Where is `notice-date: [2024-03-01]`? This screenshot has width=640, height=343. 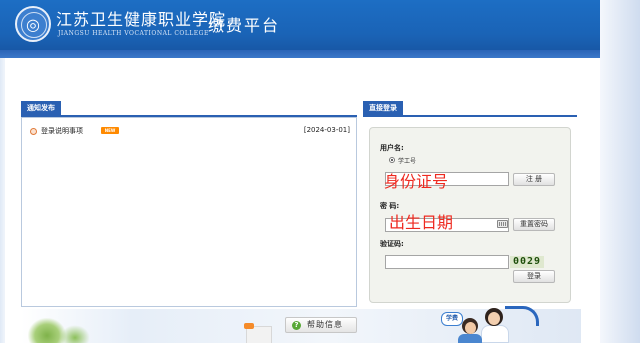 notice-date: [2024-03-01] is located at coordinates (326, 130).